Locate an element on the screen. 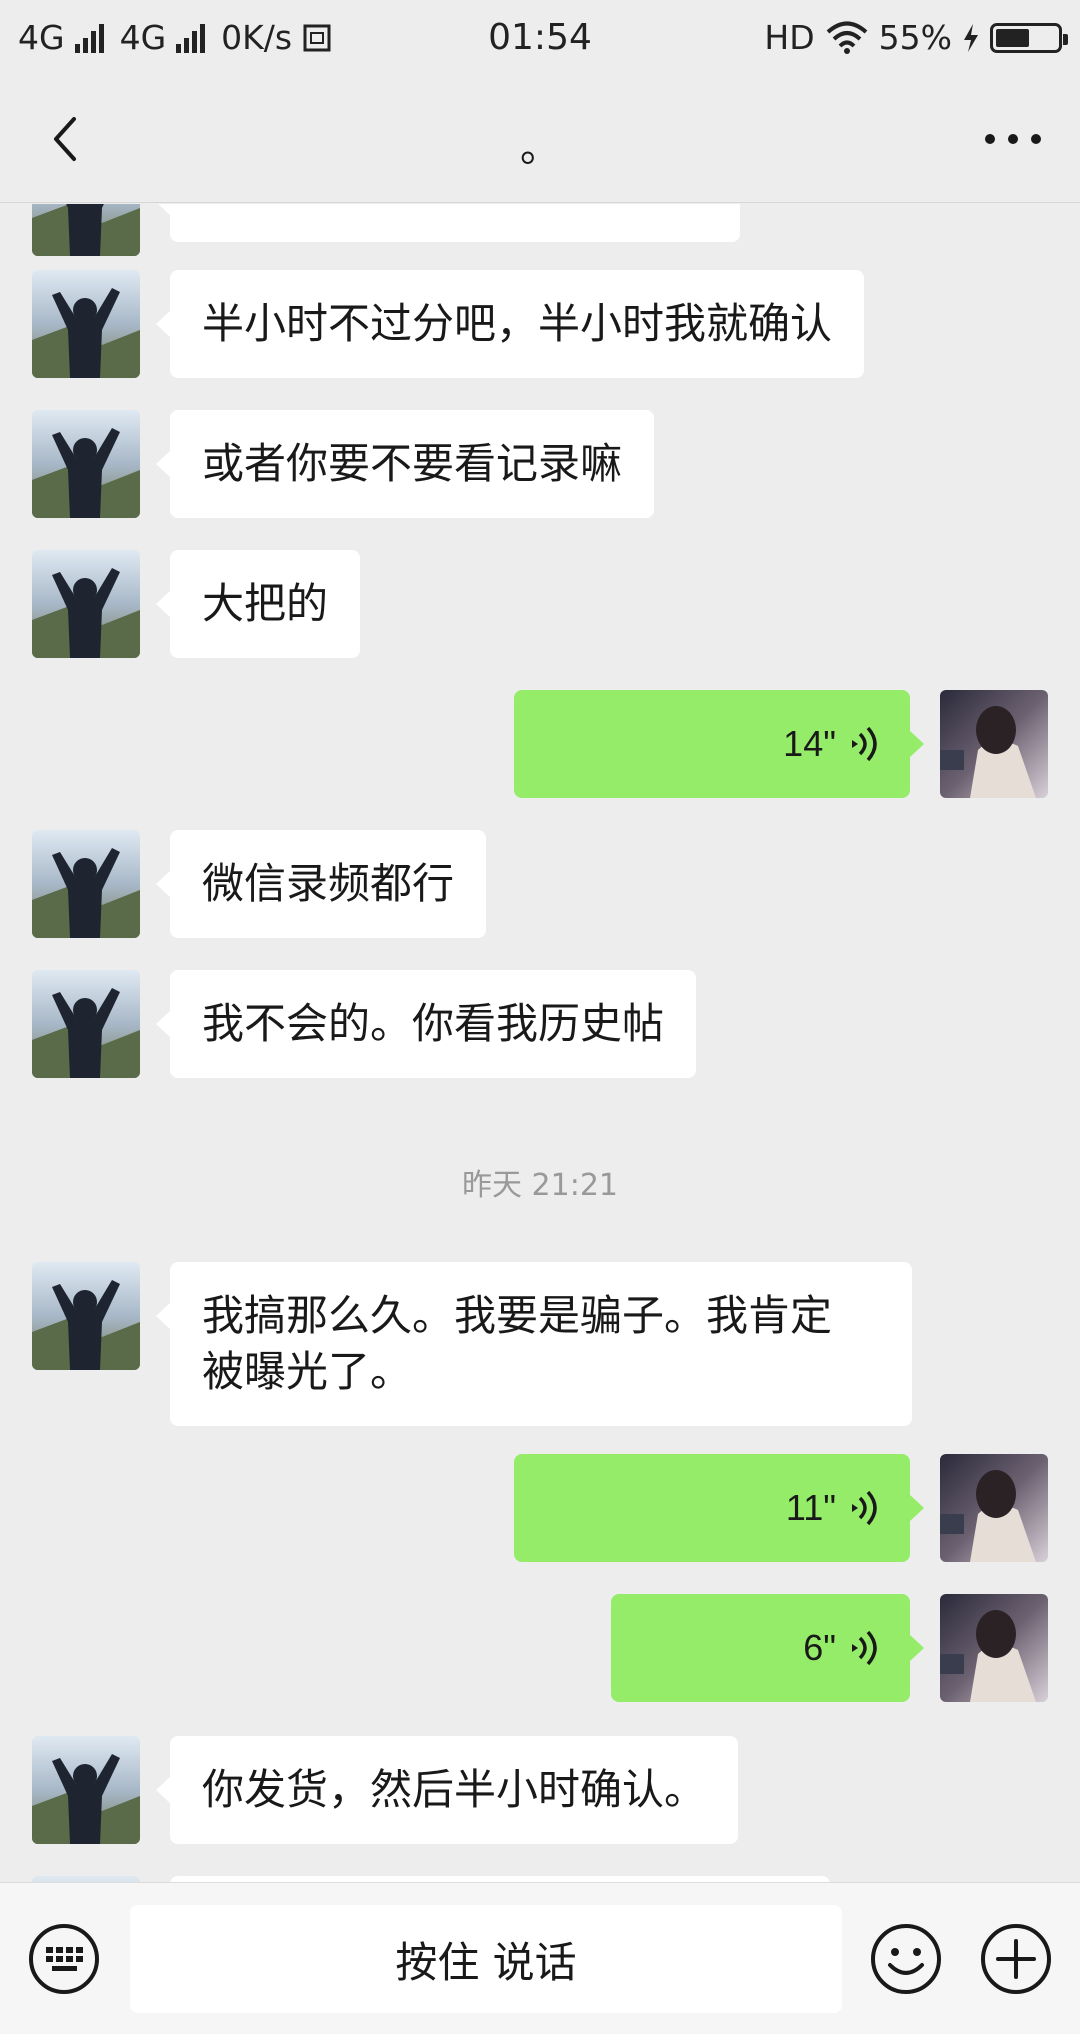 The width and height of the screenshot is (1080, 2034). status-right: HD 55% is located at coordinates (916, 37).